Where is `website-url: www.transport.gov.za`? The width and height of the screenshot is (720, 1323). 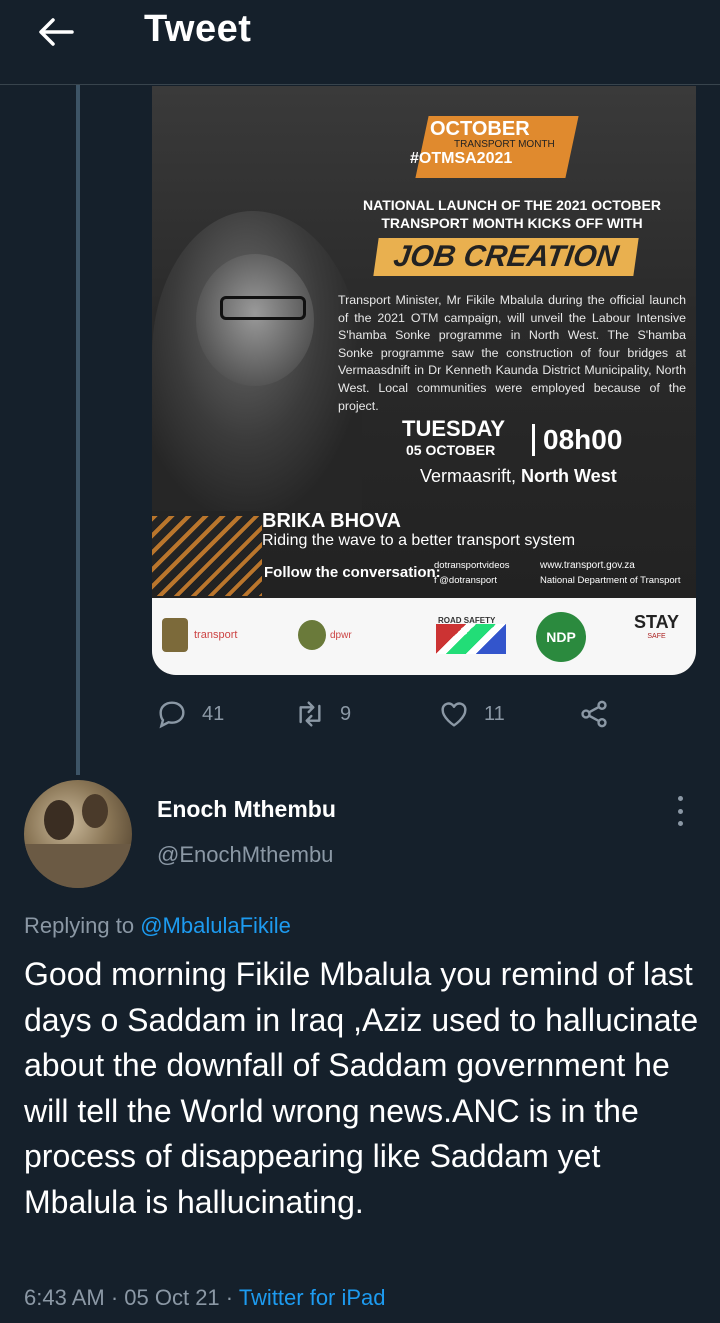 website-url: www.transport.gov.za is located at coordinates (587, 565).